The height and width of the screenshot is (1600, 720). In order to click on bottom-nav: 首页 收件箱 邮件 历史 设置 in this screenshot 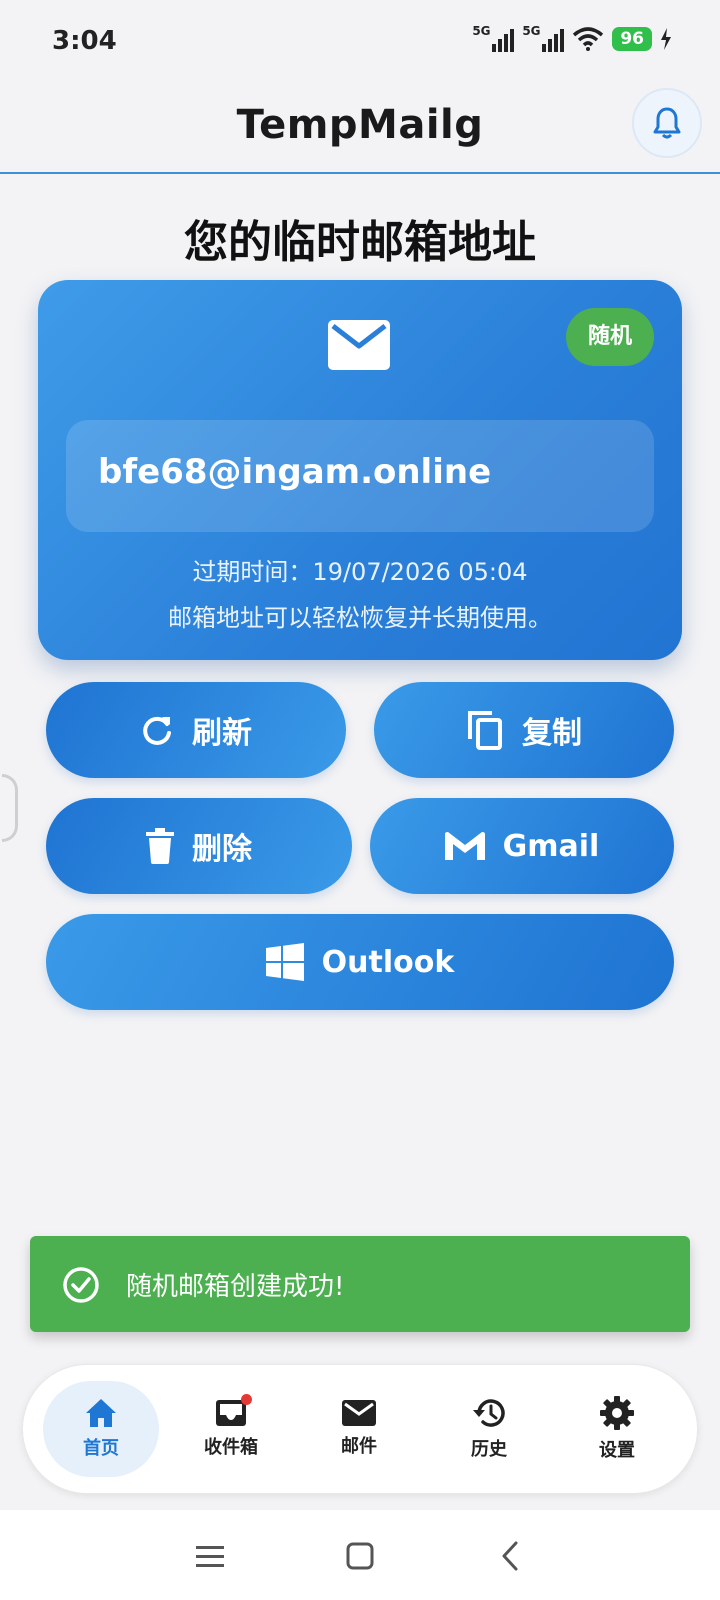, I will do `click(360, 1429)`.